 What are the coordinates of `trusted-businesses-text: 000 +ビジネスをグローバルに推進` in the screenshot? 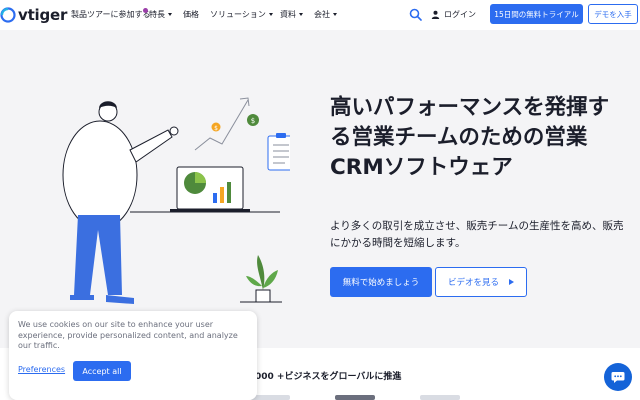 It's located at (328, 377).